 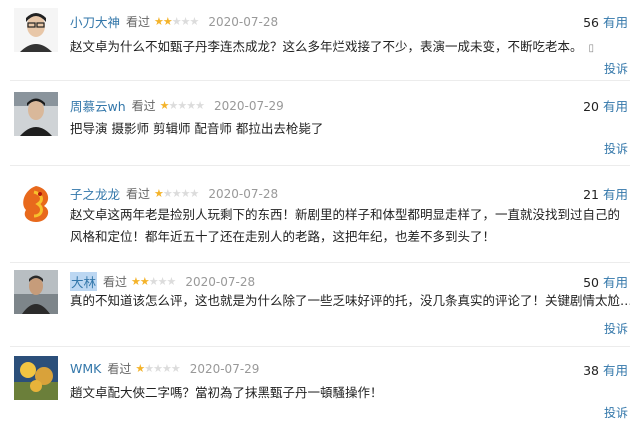 I want to click on vote-count: 50, so click(x=591, y=282).